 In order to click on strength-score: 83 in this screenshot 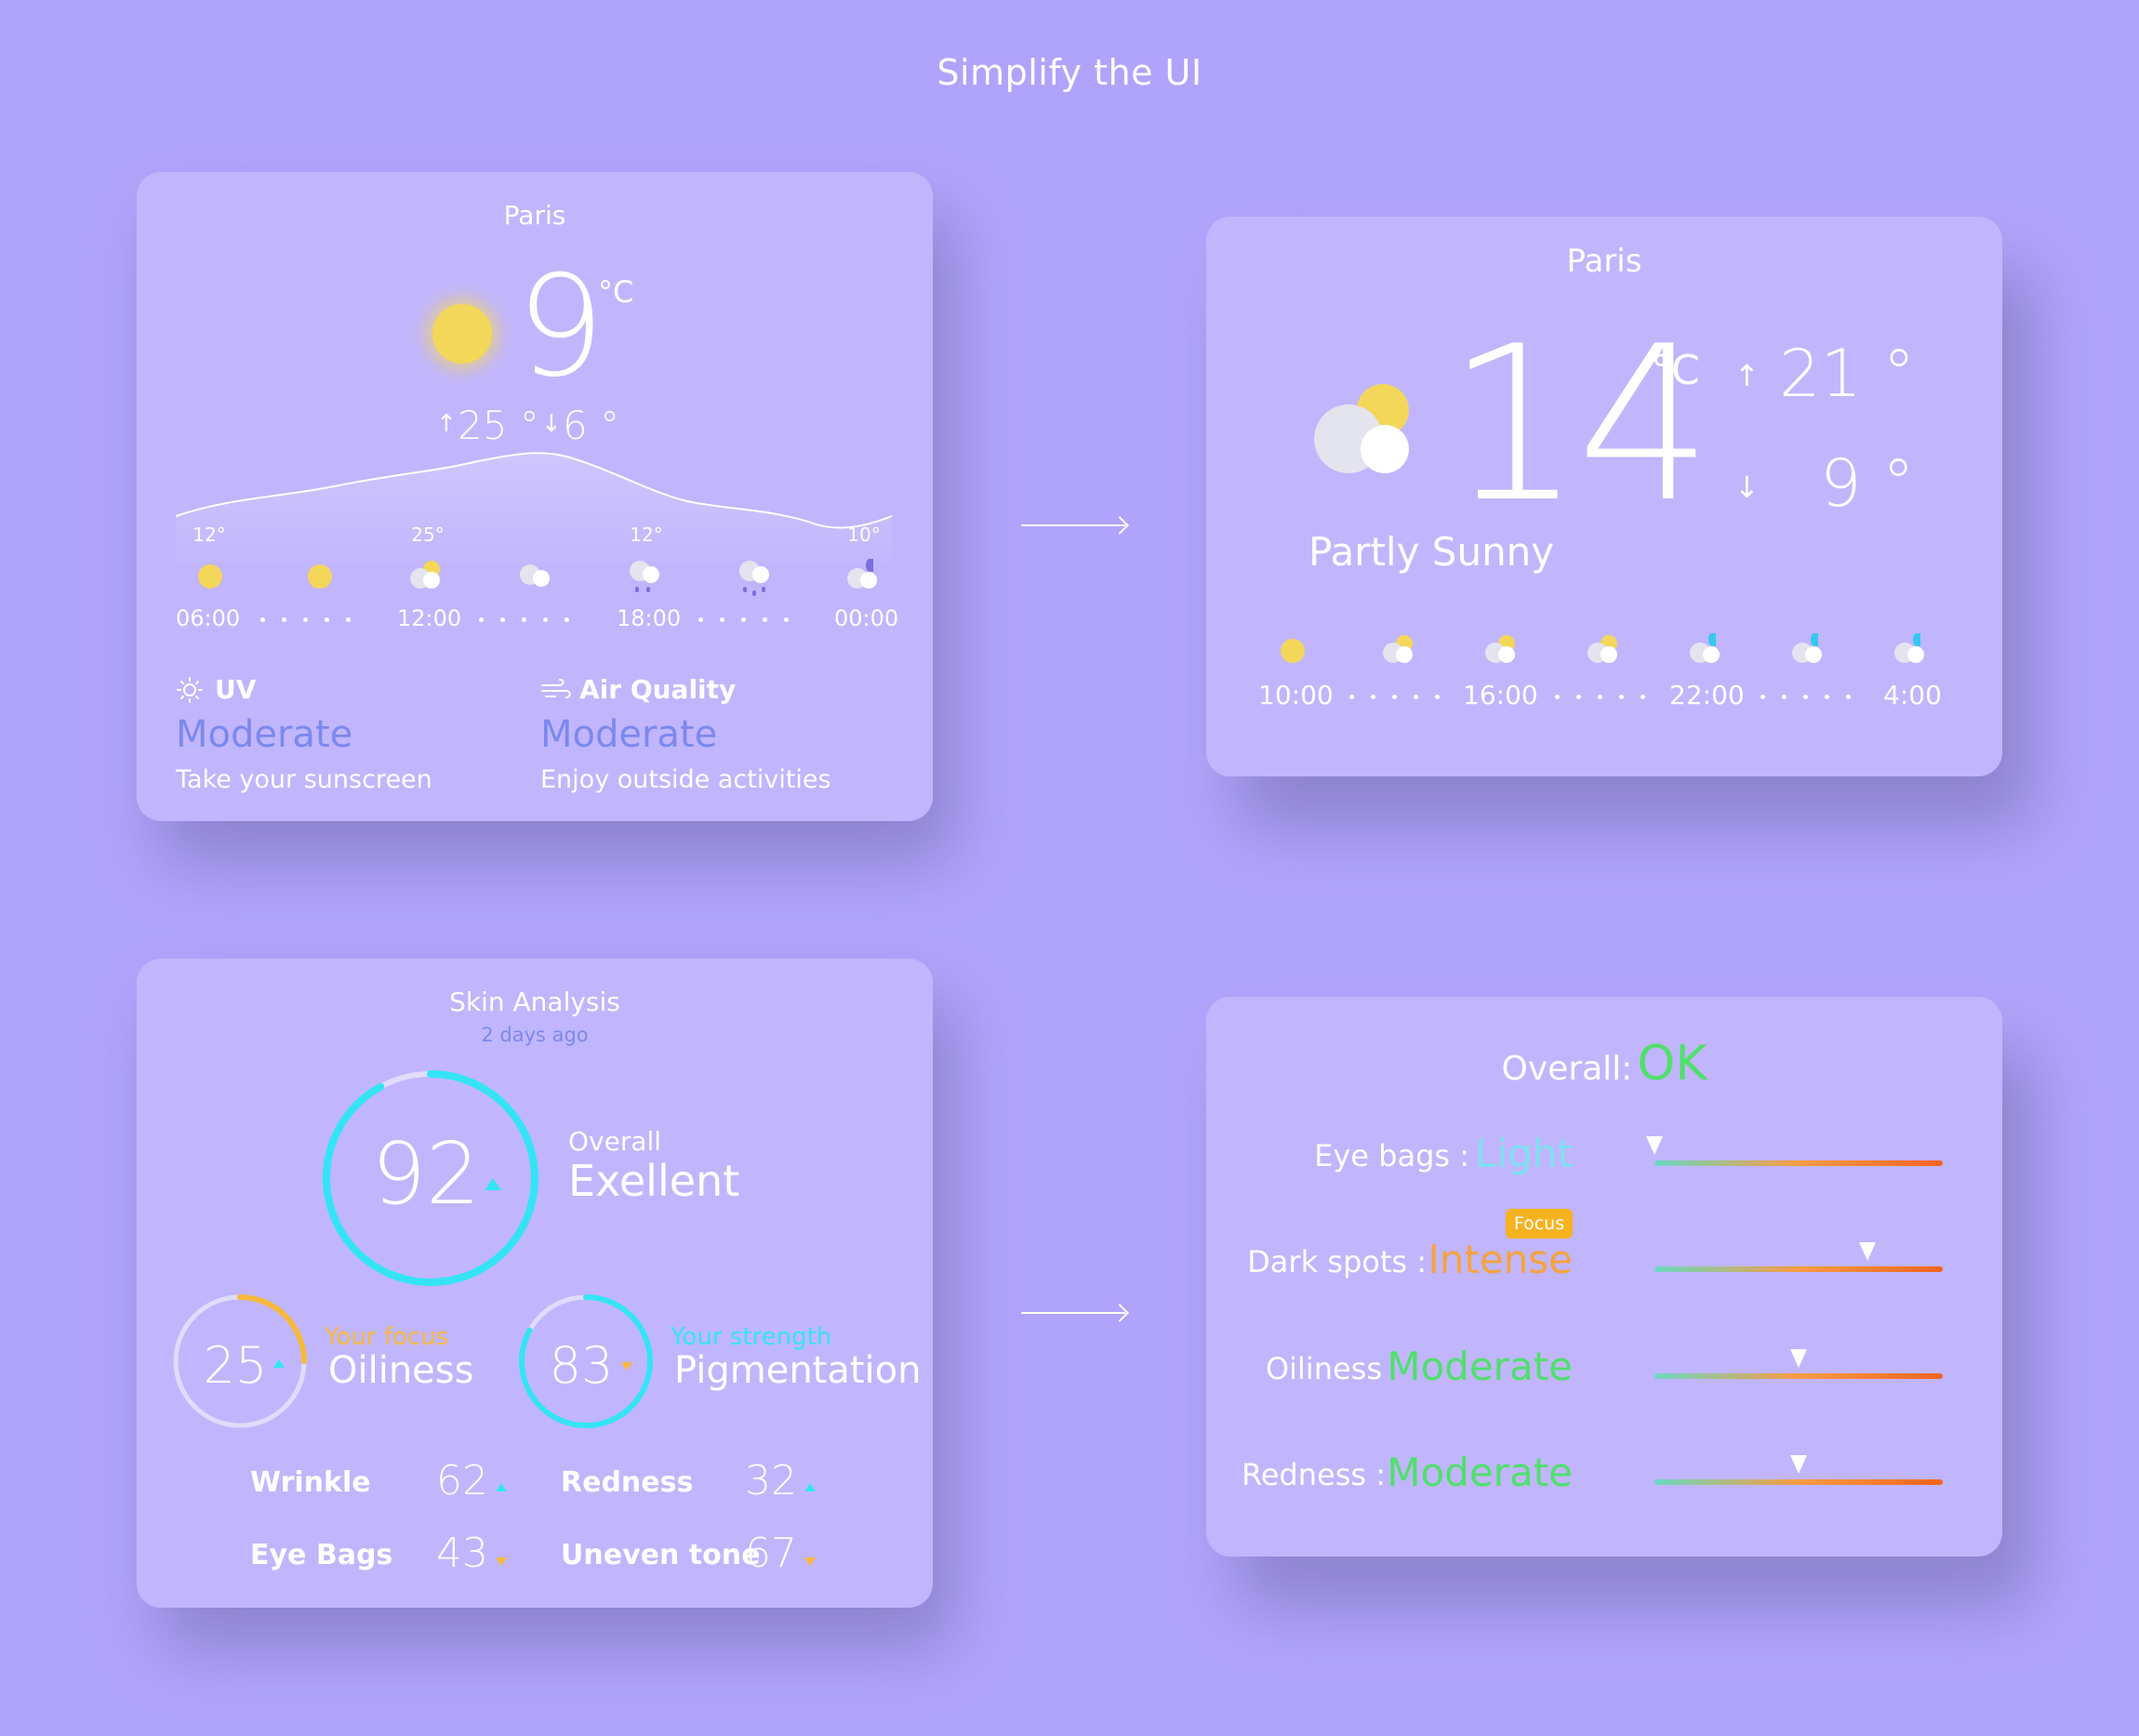, I will do `click(581, 1366)`.